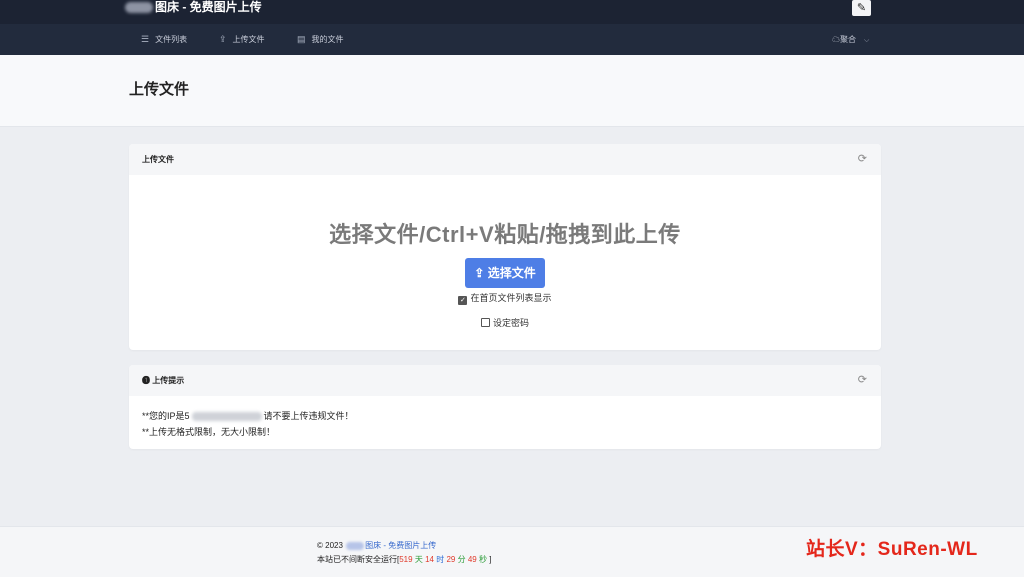 This screenshot has width=1024, height=577. I want to click on nav-item-my-files: ▤ 我的文件, so click(320, 39).